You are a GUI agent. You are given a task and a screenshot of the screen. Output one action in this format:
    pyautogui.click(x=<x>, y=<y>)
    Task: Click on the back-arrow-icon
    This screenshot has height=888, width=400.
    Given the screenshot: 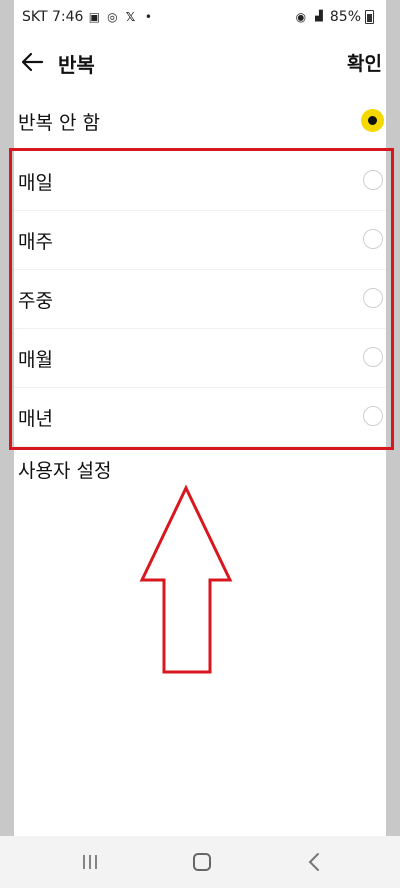 What is the action you would take?
    pyautogui.click(x=32, y=62)
    